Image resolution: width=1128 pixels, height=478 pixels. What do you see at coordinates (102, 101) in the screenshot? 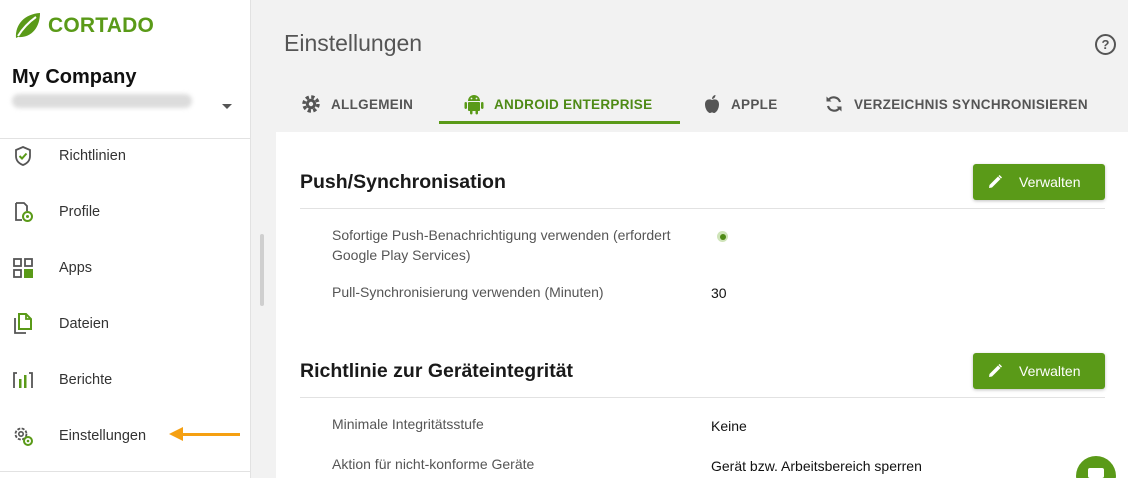
I see `account-email-redacted` at bounding box center [102, 101].